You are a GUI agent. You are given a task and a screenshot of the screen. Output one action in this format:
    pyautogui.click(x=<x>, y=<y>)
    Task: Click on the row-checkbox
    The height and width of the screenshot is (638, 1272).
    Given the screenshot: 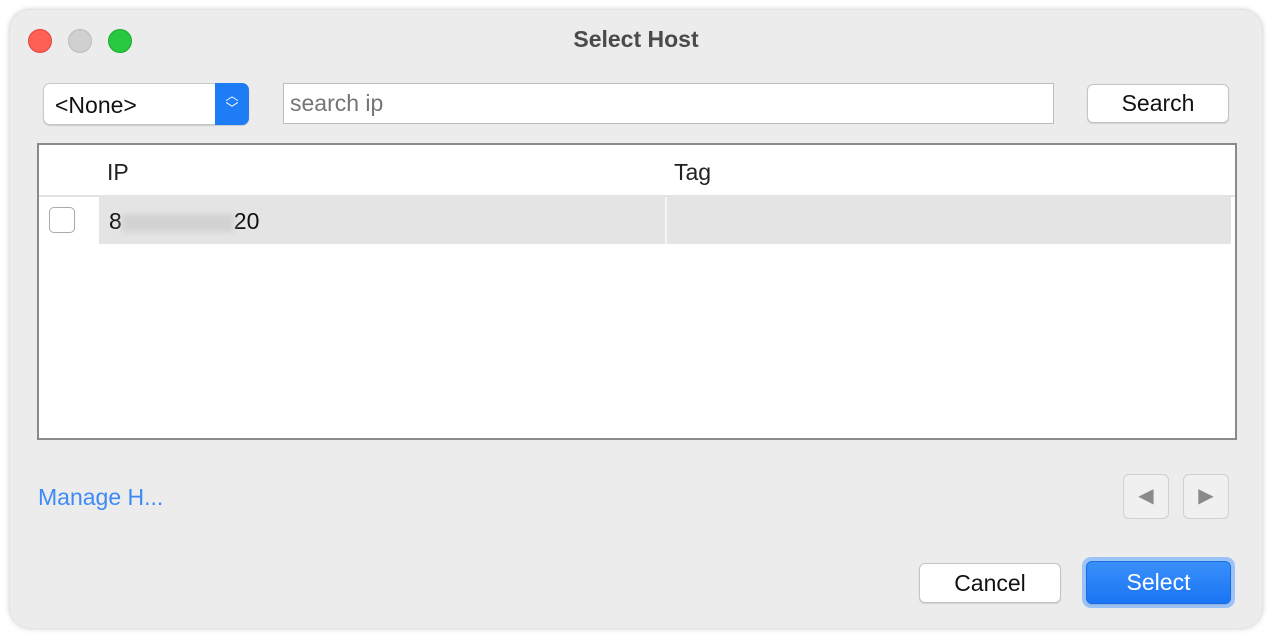 What is the action you would take?
    pyautogui.click(x=62, y=220)
    